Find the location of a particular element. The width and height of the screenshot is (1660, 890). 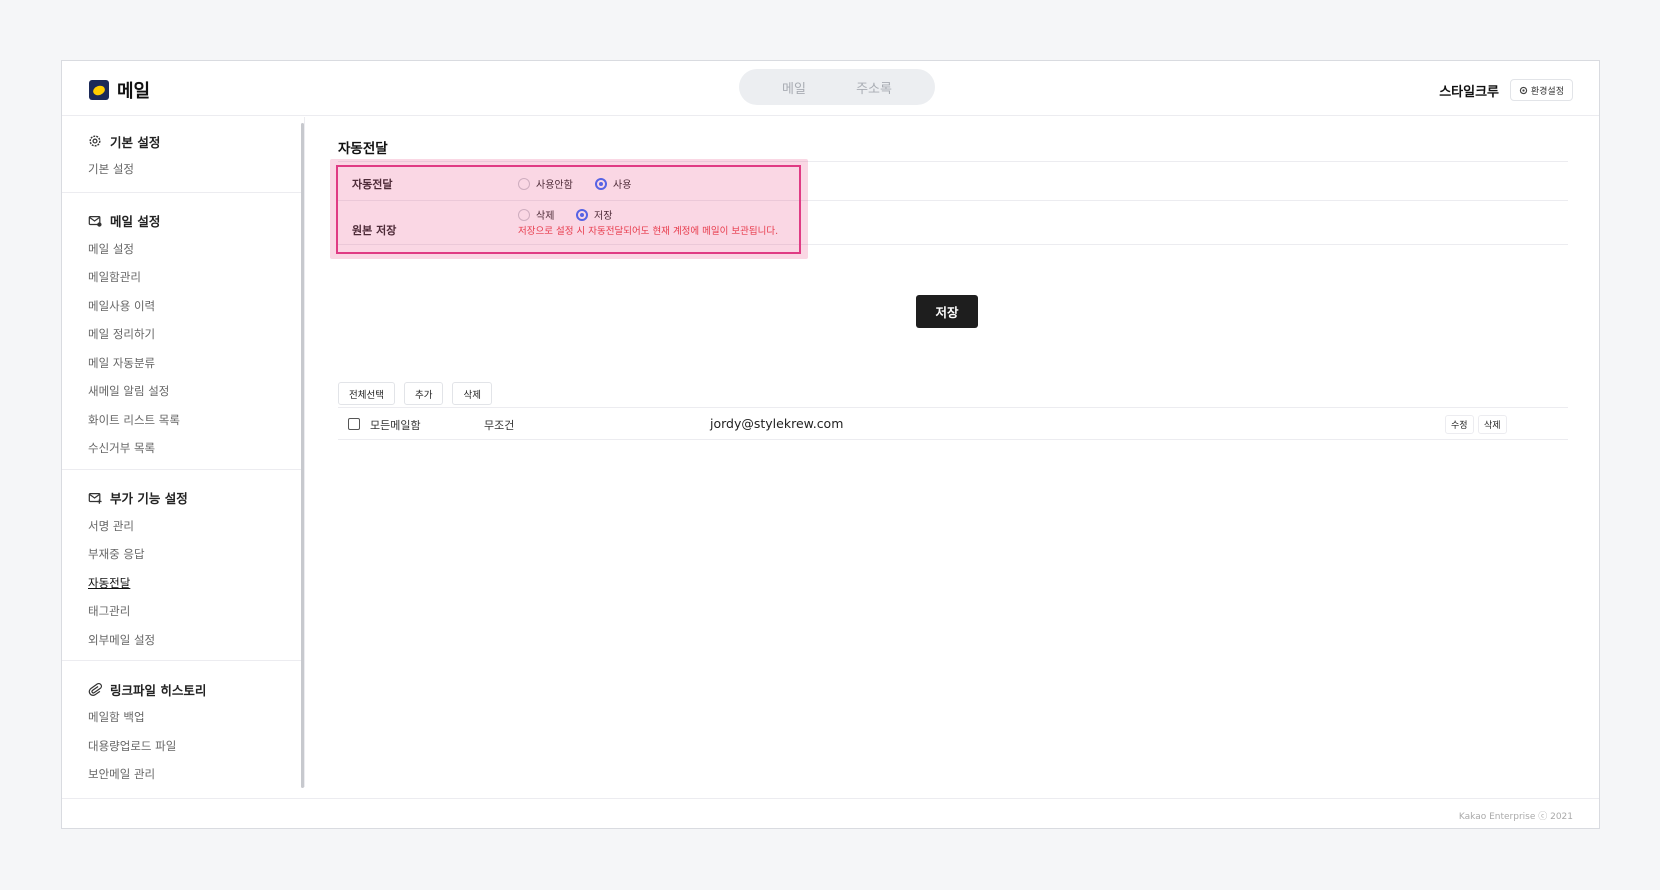

sidebar-group-title: 링크파일 히스토리 is located at coordinates (183, 689).